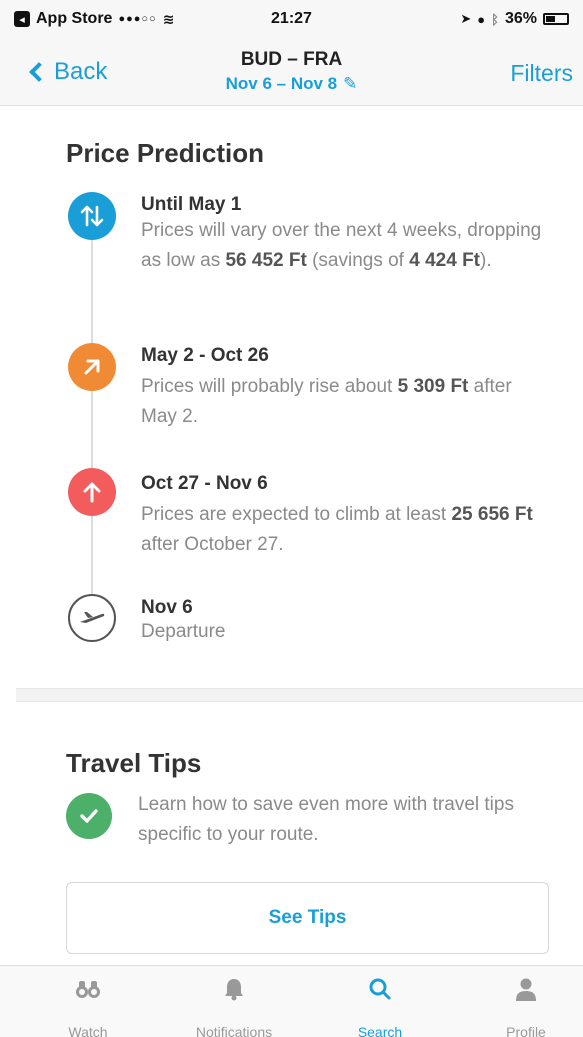 This screenshot has width=583, height=1037. Describe the element at coordinates (492, 514) in the screenshot. I see `price-amount: 25 656 Ft` at that location.